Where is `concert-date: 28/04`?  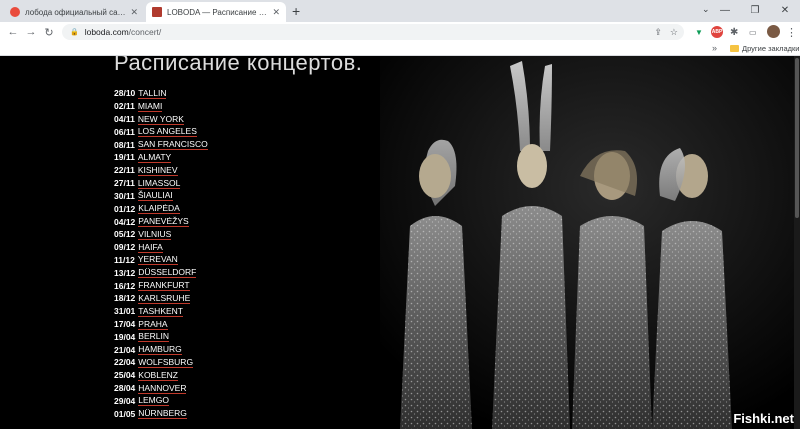
concert-date: 28/04 is located at coordinates (125, 388).